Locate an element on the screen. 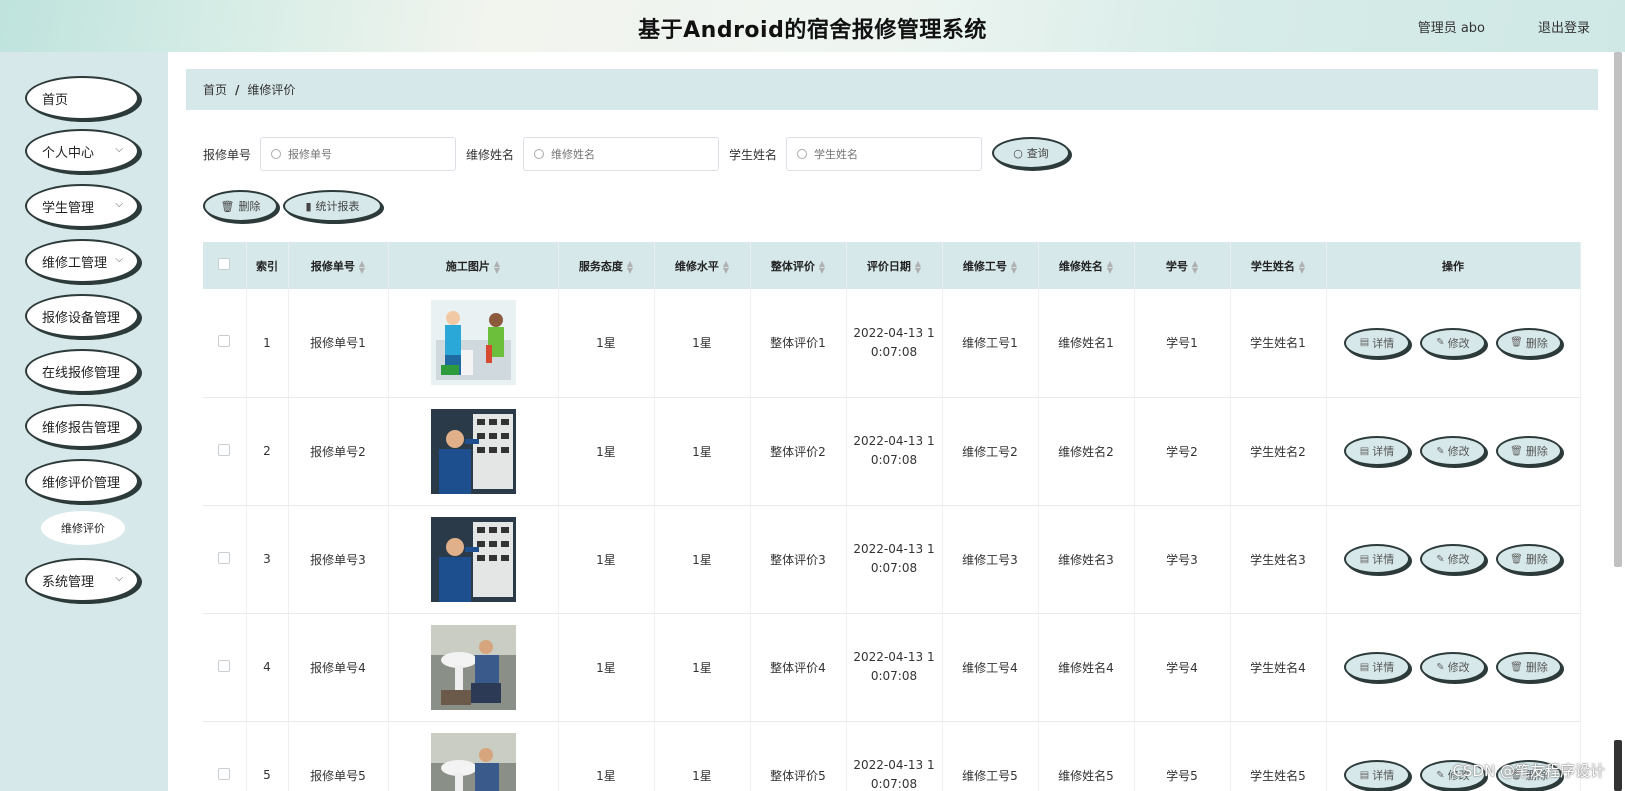 The image size is (1625, 791). header-date: 评价日期 ▲ ▼ is located at coordinates (894, 265).